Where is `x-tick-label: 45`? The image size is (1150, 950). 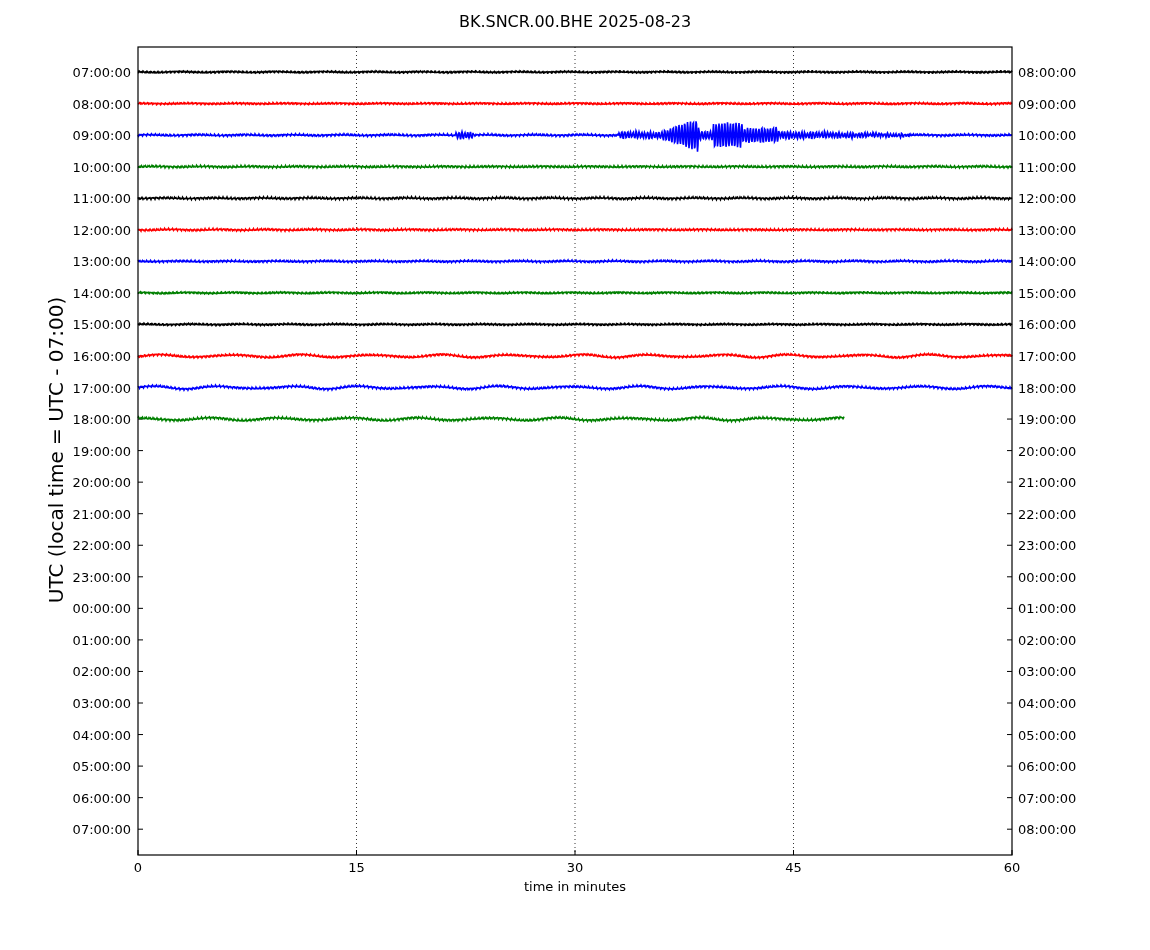 x-tick-label: 45 is located at coordinates (793, 867).